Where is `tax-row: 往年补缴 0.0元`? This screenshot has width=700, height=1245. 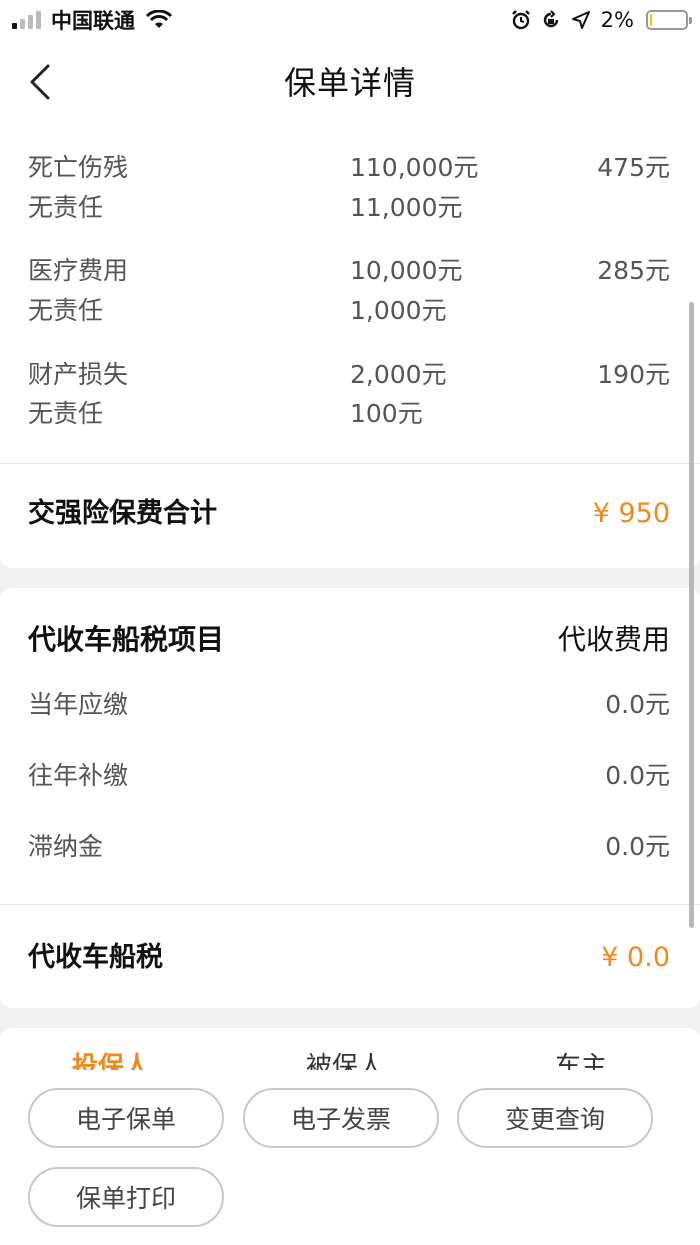 tax-row: 往年补缴 0.0元 is located at coordinates (349, 776).